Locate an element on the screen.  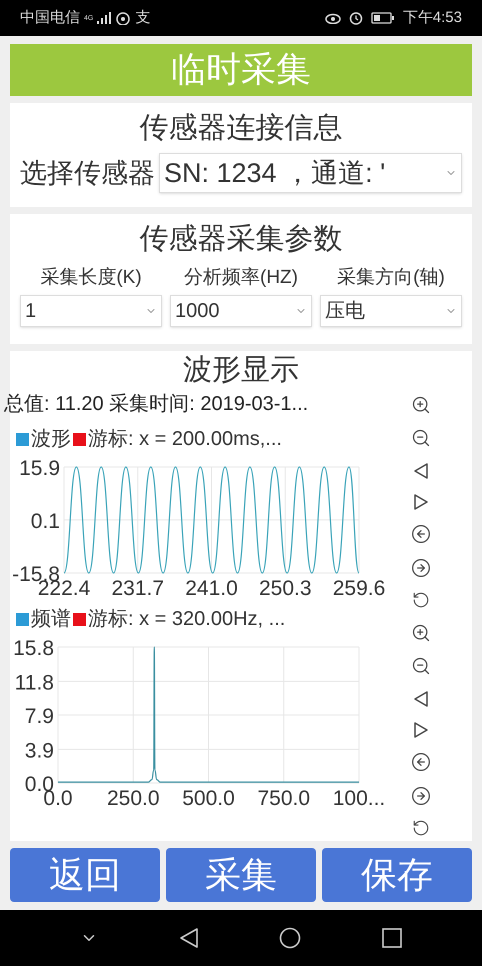
hotspot-icon is located at coordinates (123, 18).